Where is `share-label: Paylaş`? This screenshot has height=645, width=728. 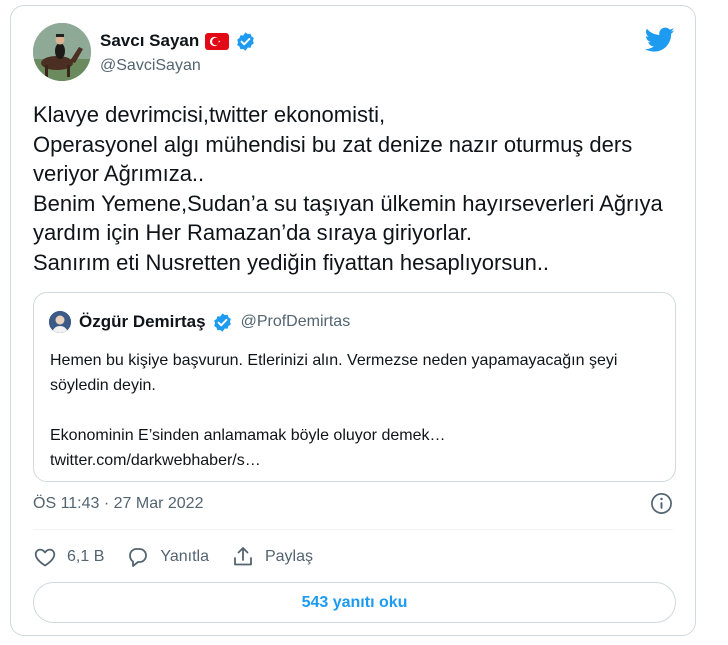 share-label: Paylaş is located at coordinates (289, 556).